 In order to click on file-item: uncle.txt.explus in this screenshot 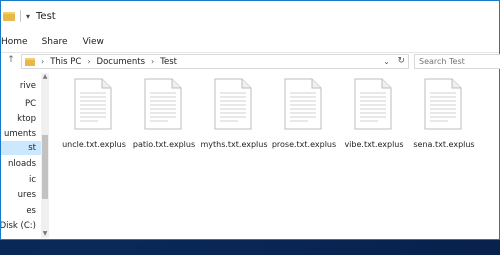, I will do `click(94, 118)`.